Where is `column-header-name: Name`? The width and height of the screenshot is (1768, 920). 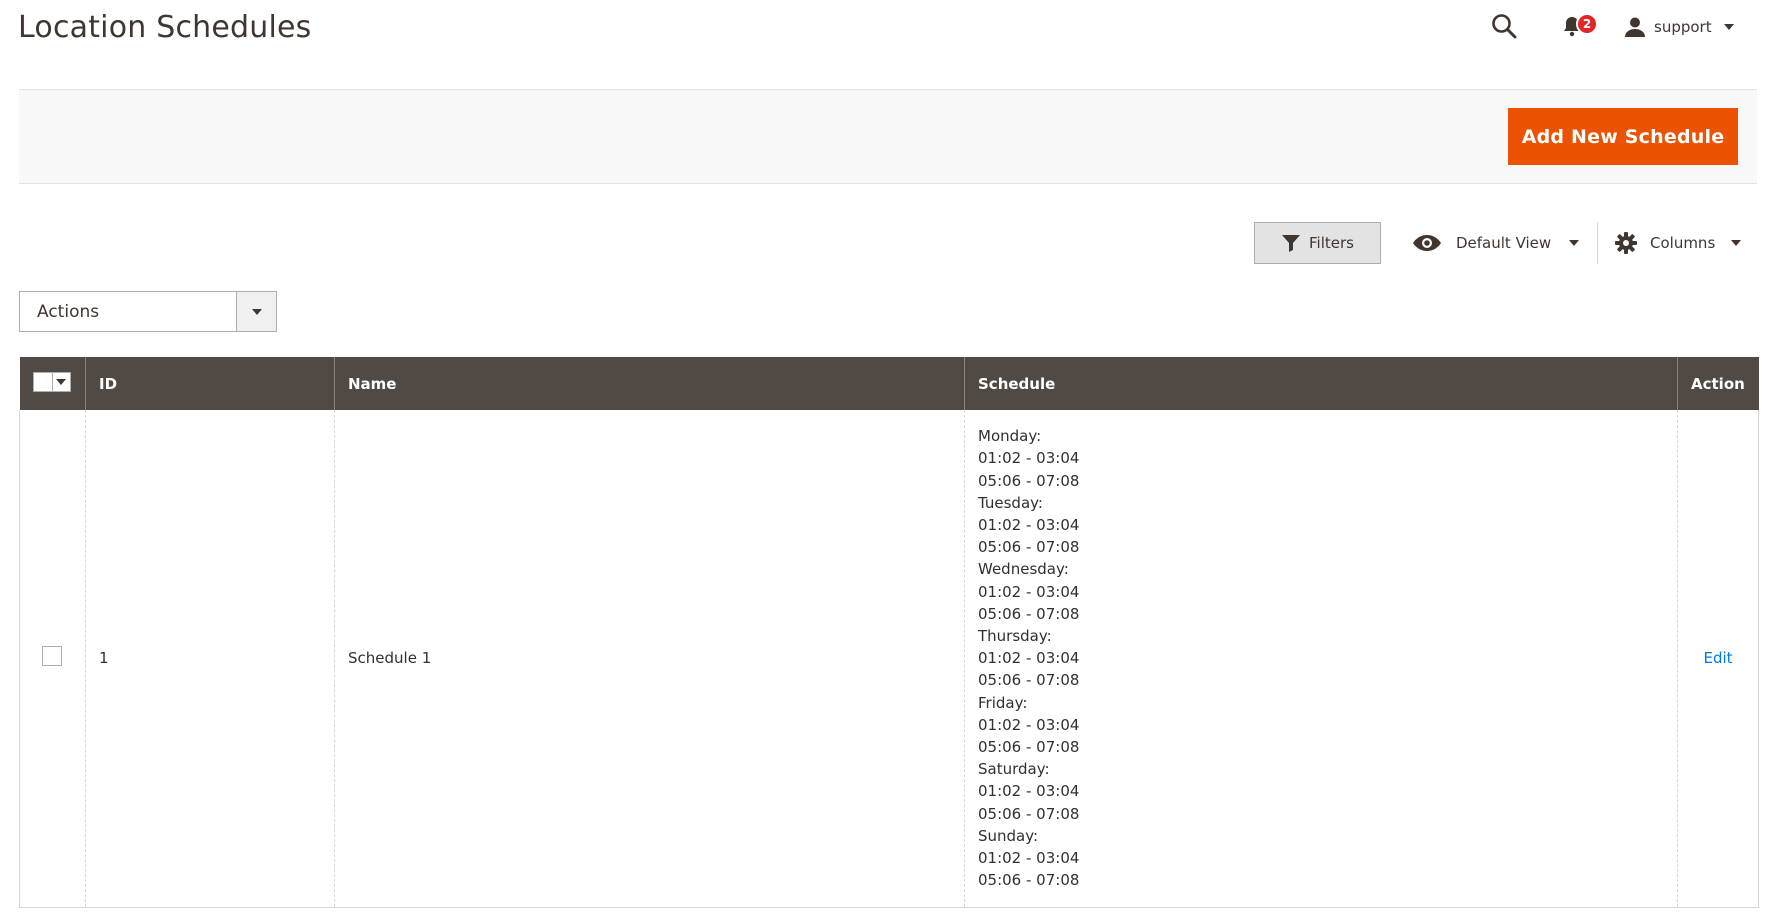
column-header-name: Name is located at coordinates (649, 383).